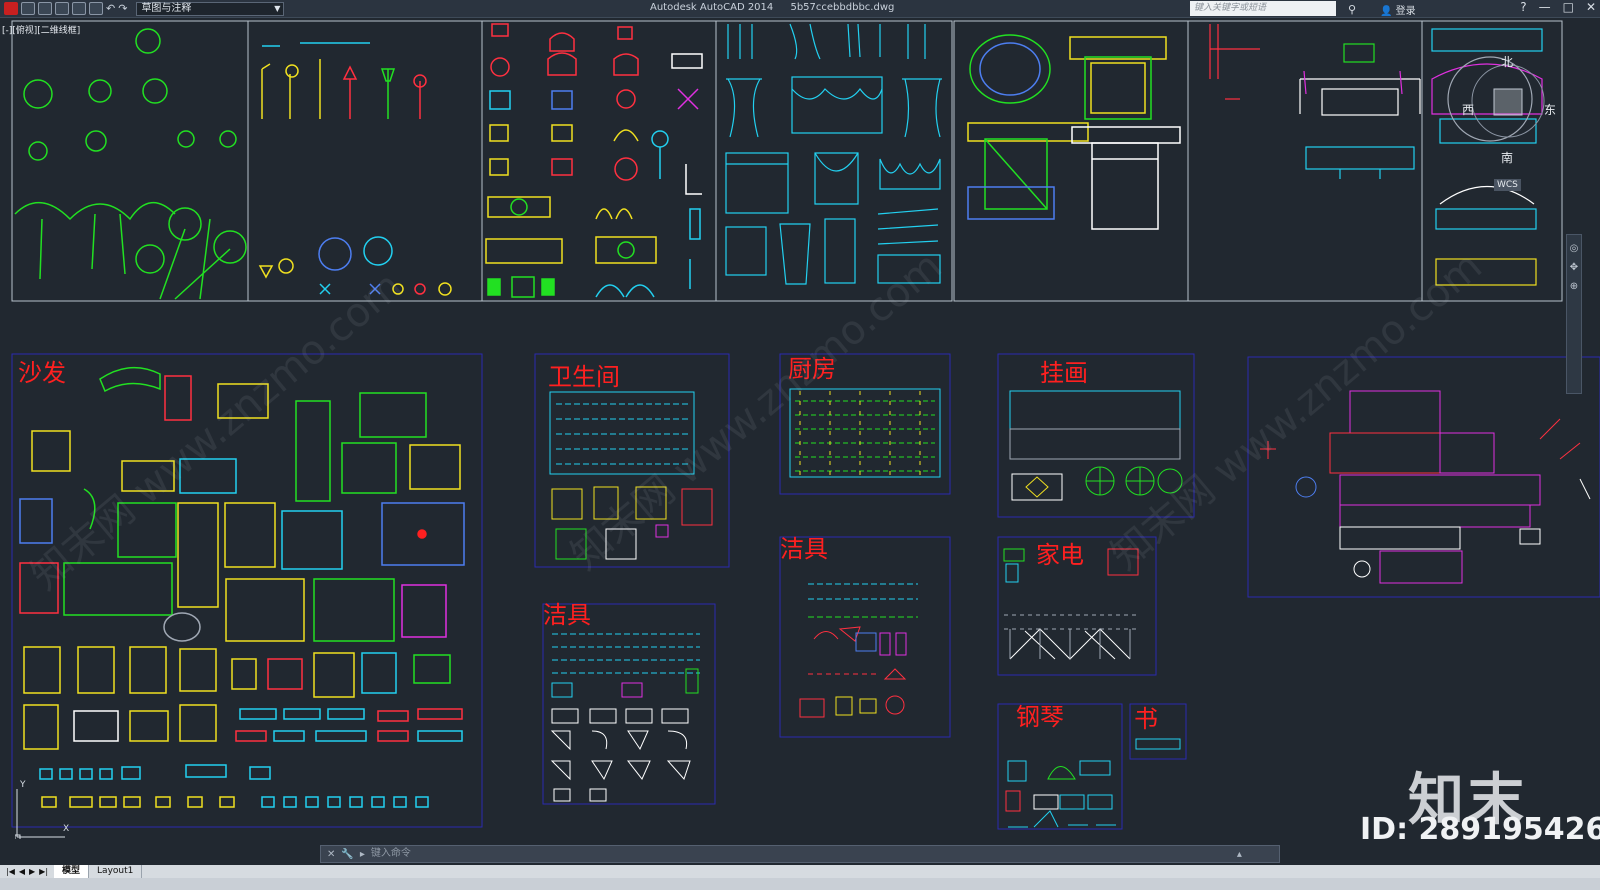 This screenshot has width=1600, height=890. Describe the element at coordinates (45, 8) in the screenshot. I see `open-icon` at that location.